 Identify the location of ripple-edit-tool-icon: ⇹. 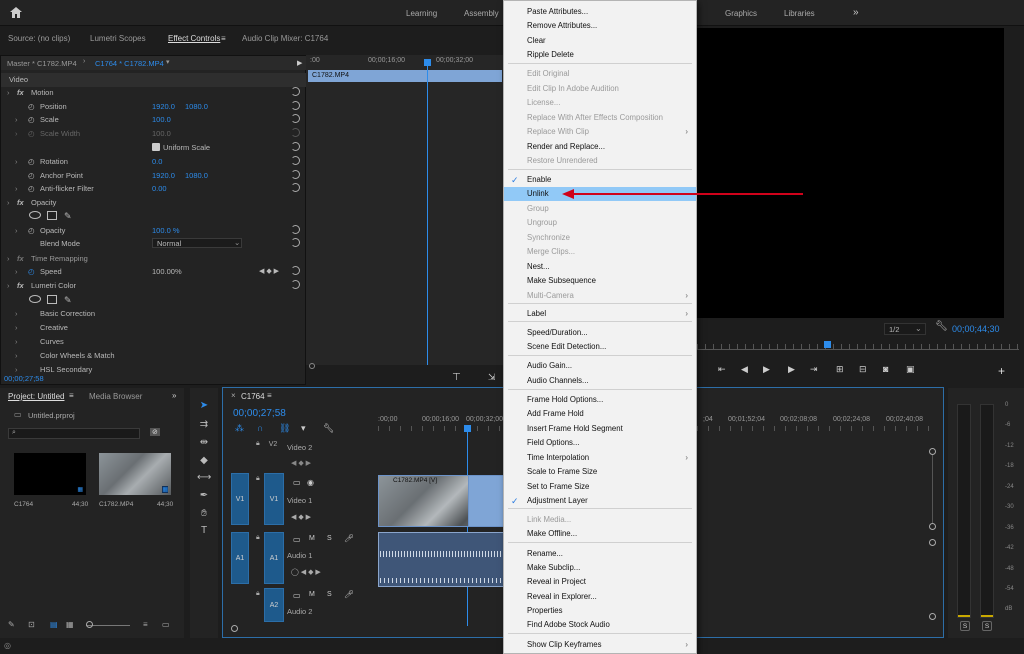
(204, 443).